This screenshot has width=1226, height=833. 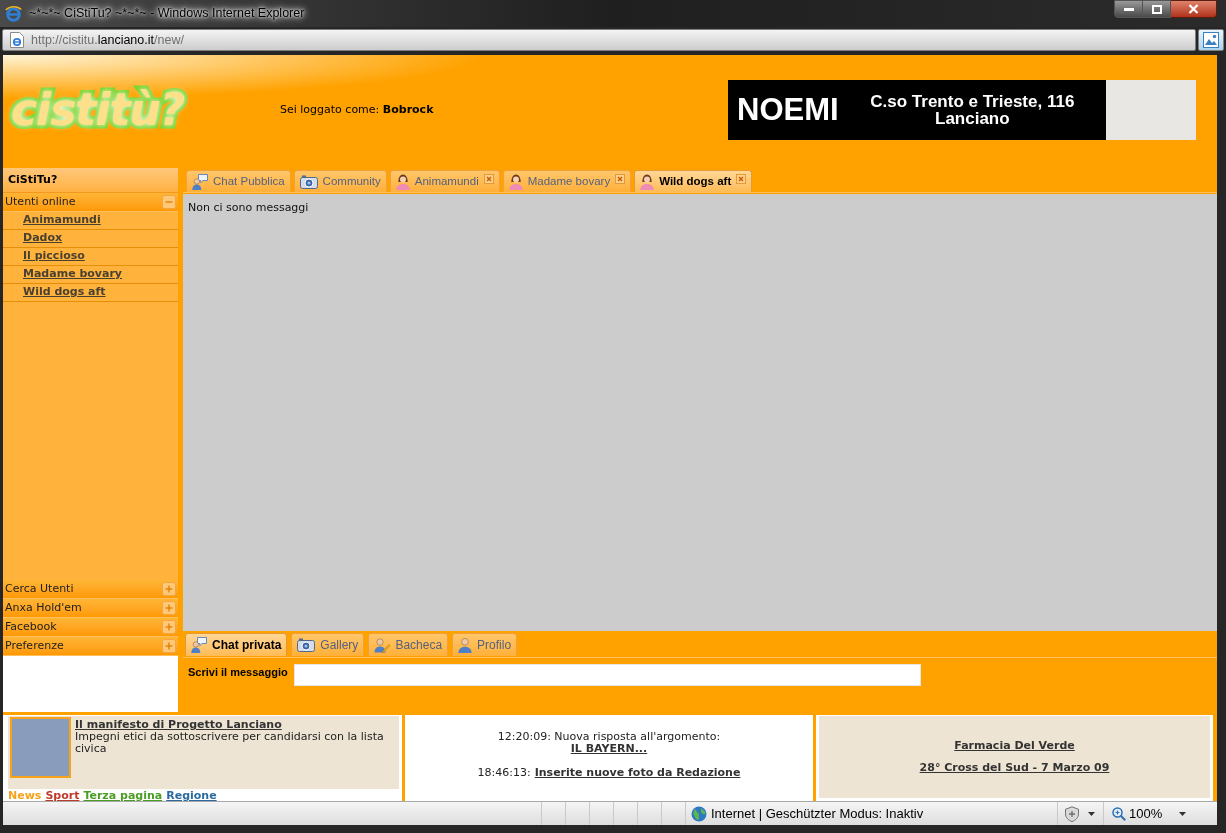 I want to click on browser-logo-icon, so click(x=13, y=13).